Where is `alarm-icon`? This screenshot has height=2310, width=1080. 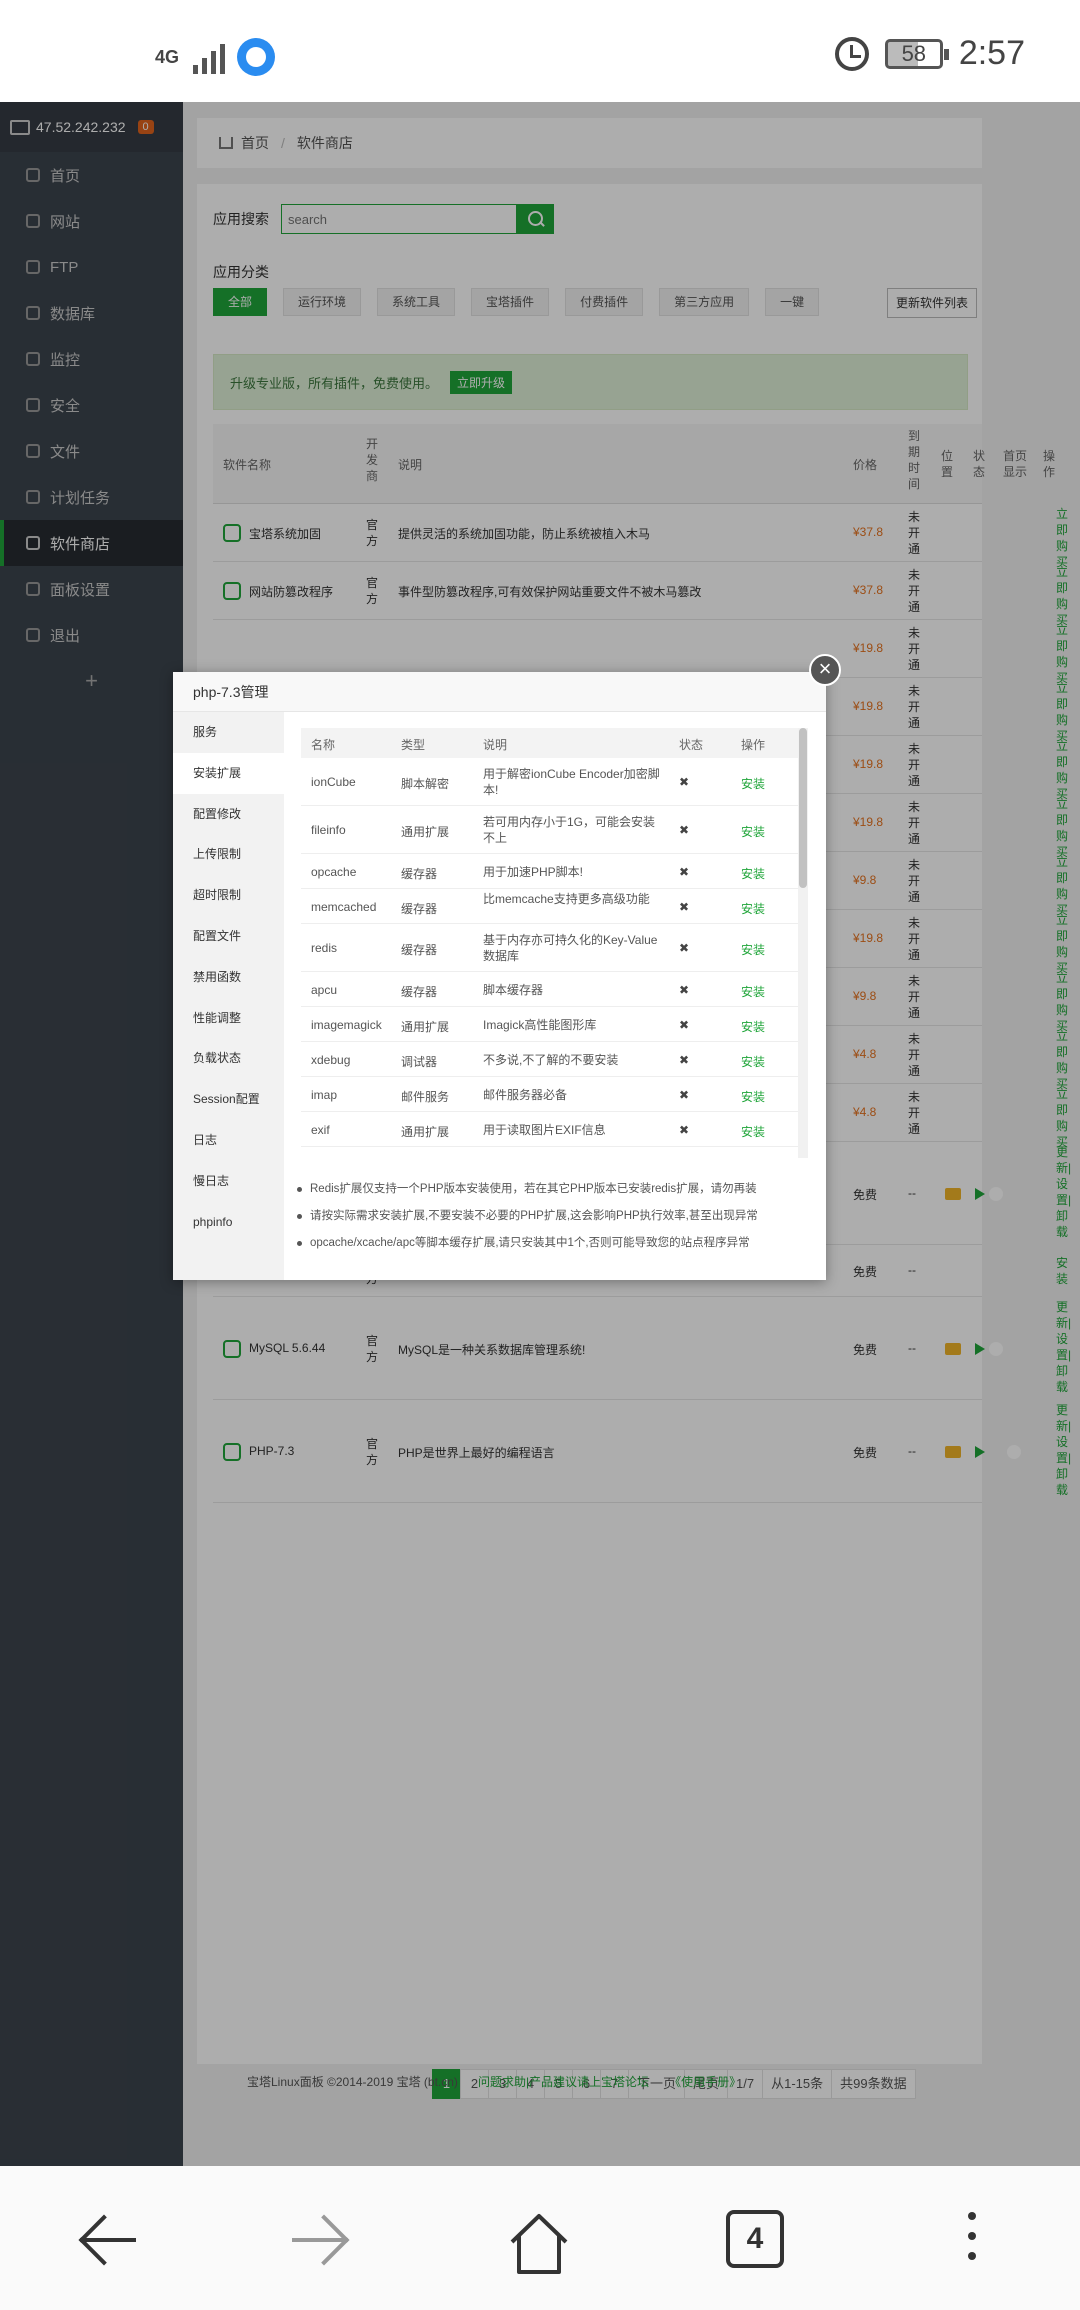 alarm-icon is located at coordinates (851, 53).